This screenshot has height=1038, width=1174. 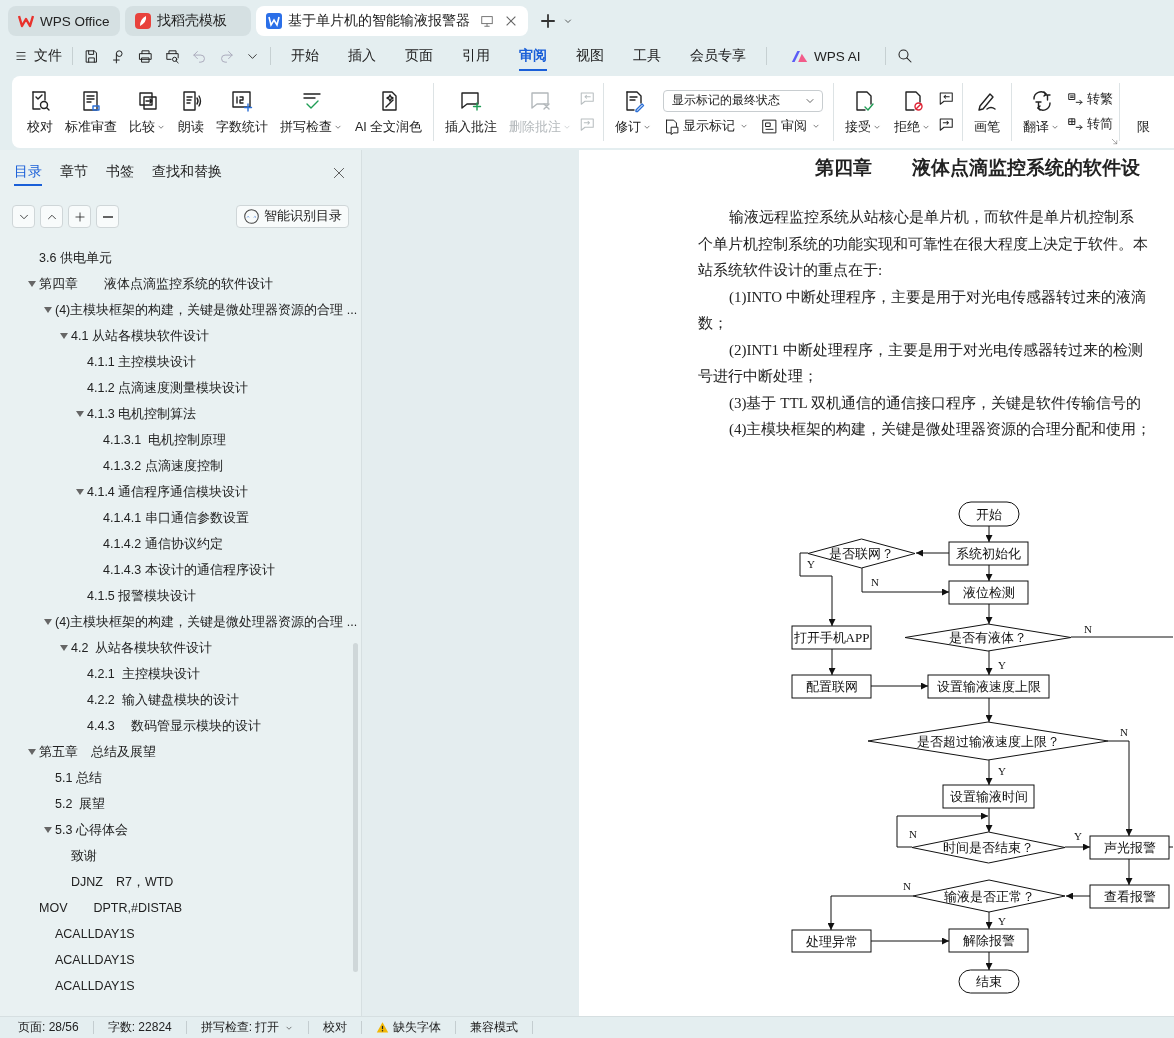 What do you see at coordinates (355, 807) in the screenshot?
I see `scrollbar-thumb` at bounding box center [355, 807].